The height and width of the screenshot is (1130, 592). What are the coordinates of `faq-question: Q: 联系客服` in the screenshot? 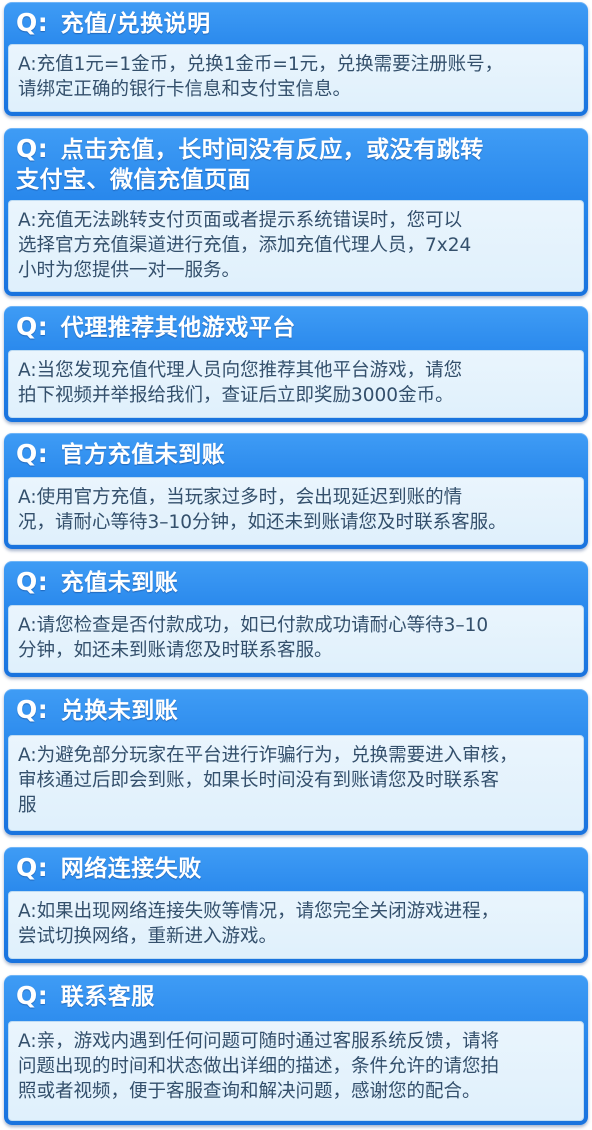 It's located at (296, 996).